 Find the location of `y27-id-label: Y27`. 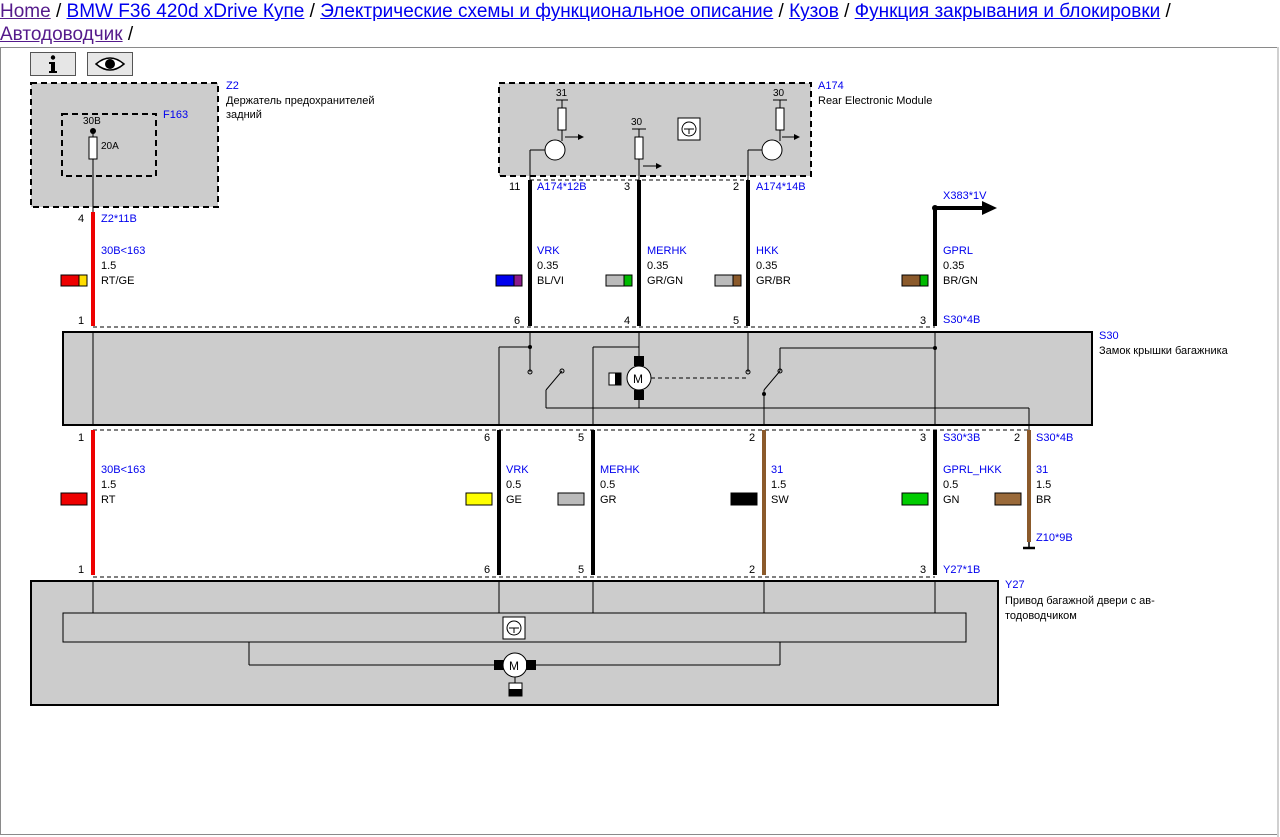

y27-id-label: Y27 is located at coordinates (1015, 585).